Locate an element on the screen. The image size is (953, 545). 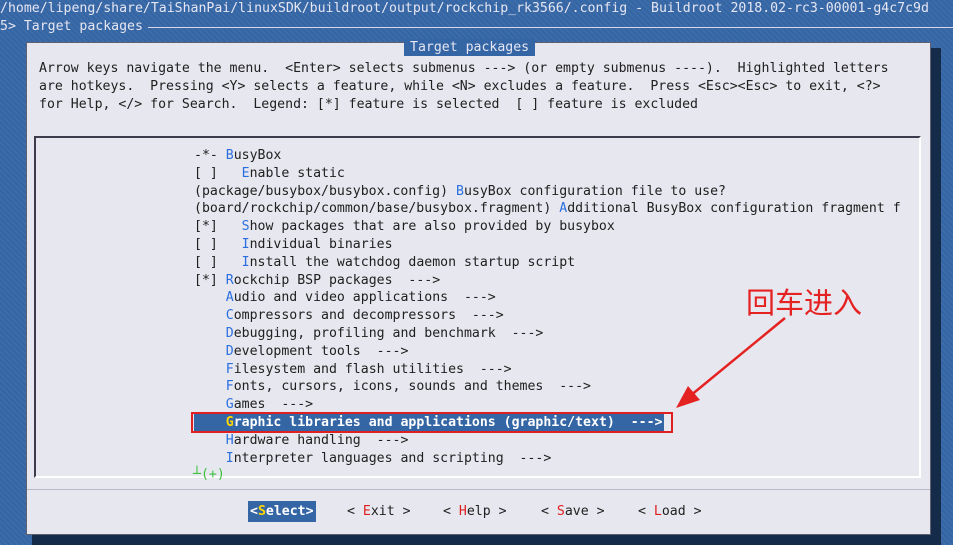
menu-item-audio-video: Audio and video applications ---> is located at coordinates (345, 298).